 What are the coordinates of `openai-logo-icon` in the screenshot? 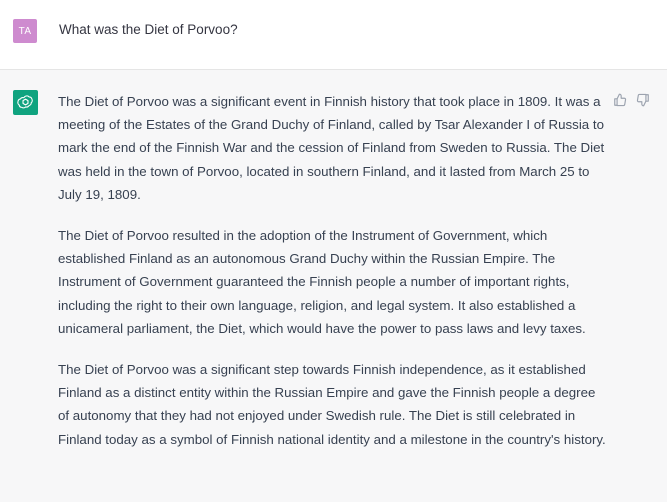 It's located at (25, 102).